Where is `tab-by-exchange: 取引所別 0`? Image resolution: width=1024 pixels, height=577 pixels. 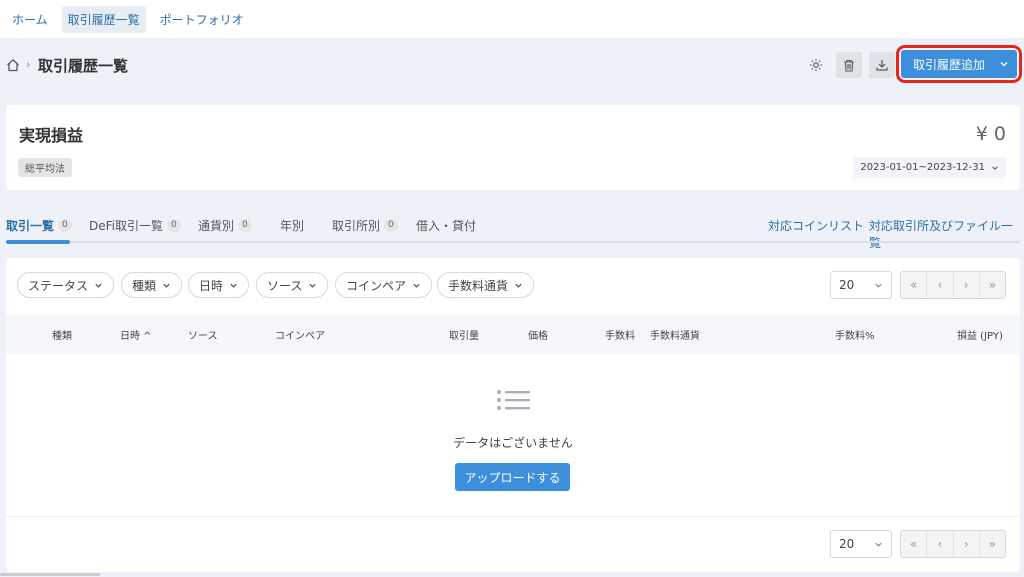 tab-by-exchange: 取引所別 0 is located at coordinates (365, 225).